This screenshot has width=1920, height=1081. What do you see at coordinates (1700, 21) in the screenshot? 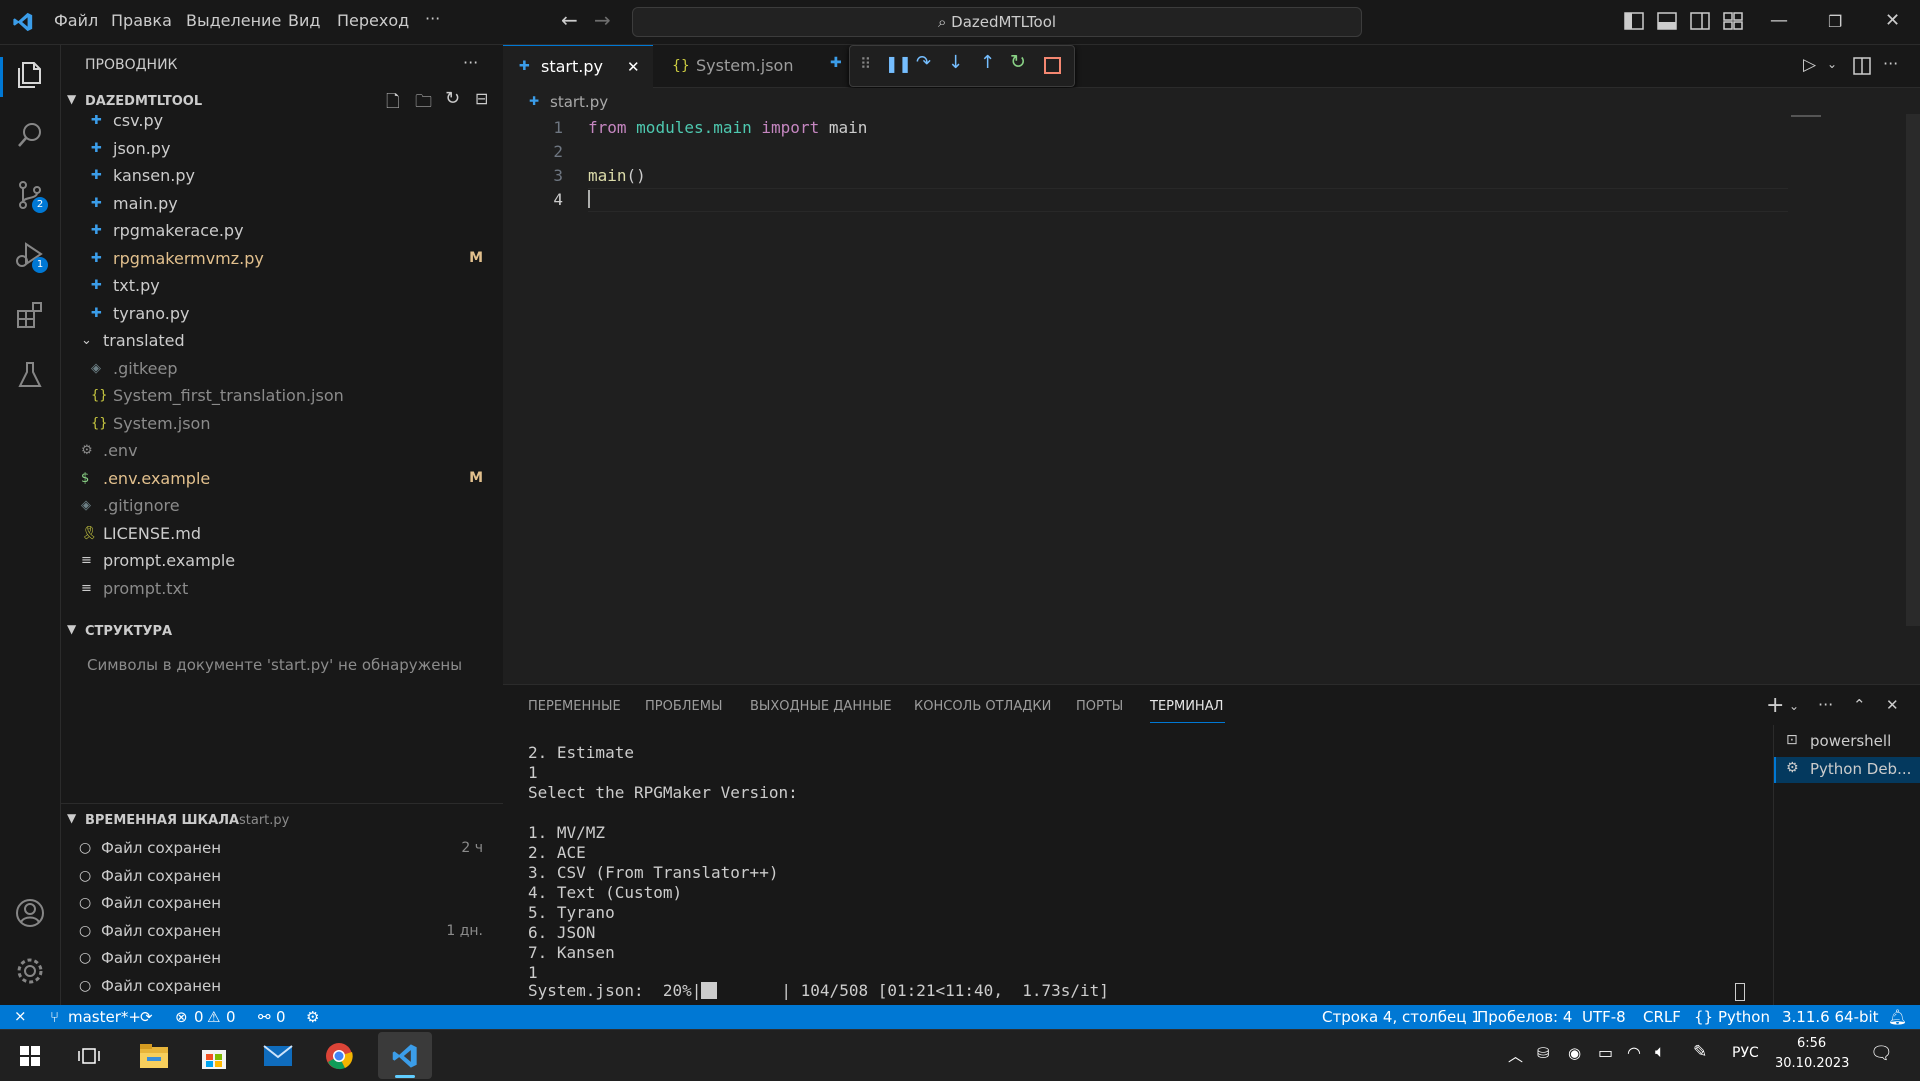
I see `toggle-secondary-sidebar-icon` at bounding box center [1700, 21].